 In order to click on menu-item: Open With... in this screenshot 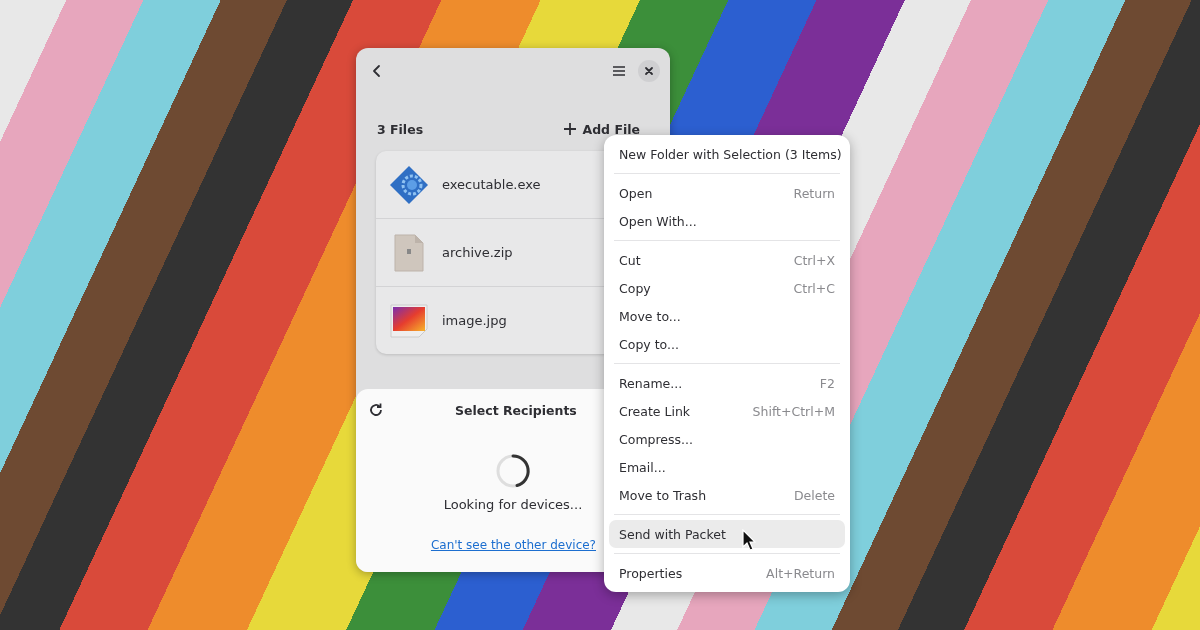, I will do `click(727, 221)`.